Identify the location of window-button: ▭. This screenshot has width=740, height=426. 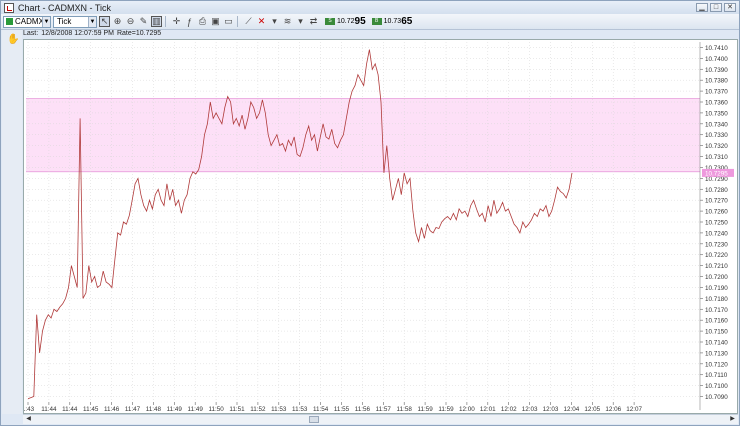
(228, 21).